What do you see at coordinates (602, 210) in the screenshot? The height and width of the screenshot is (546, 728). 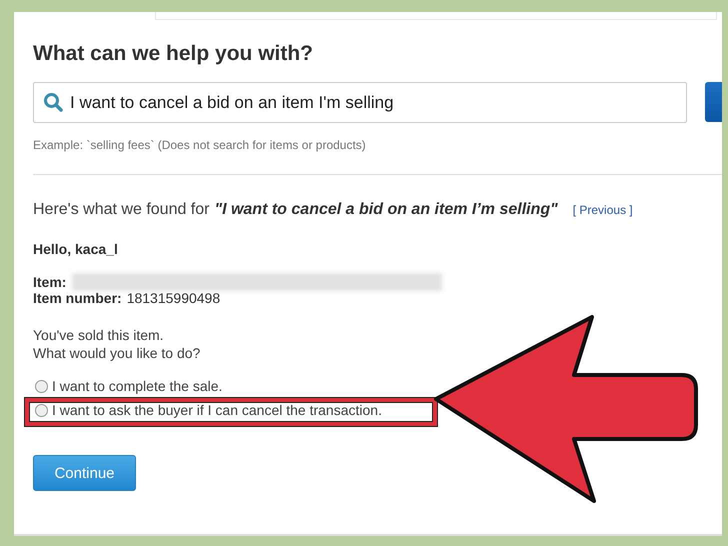 I see `previous-link: [ Previous ]` at bounding box center [602, 210].